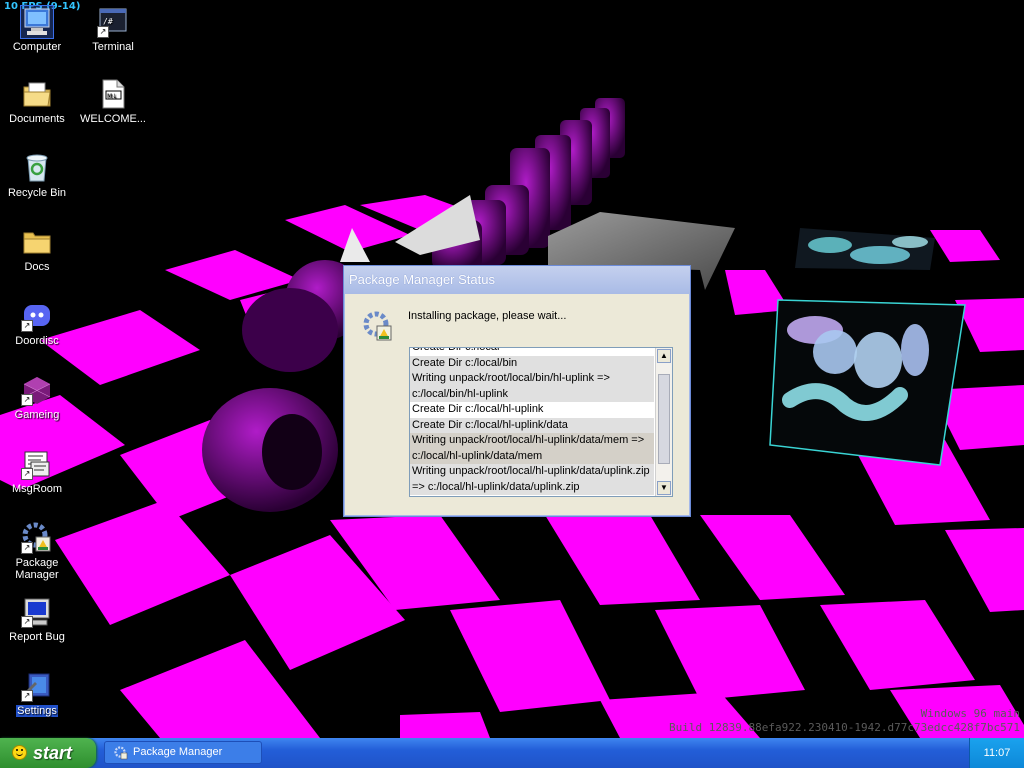 The width and height of the screenshot is (1024, 768). Describe the element at coordinates (664, 356) in the screenshot. I see `scroll-up-arrow-icon: ▲` at that location.